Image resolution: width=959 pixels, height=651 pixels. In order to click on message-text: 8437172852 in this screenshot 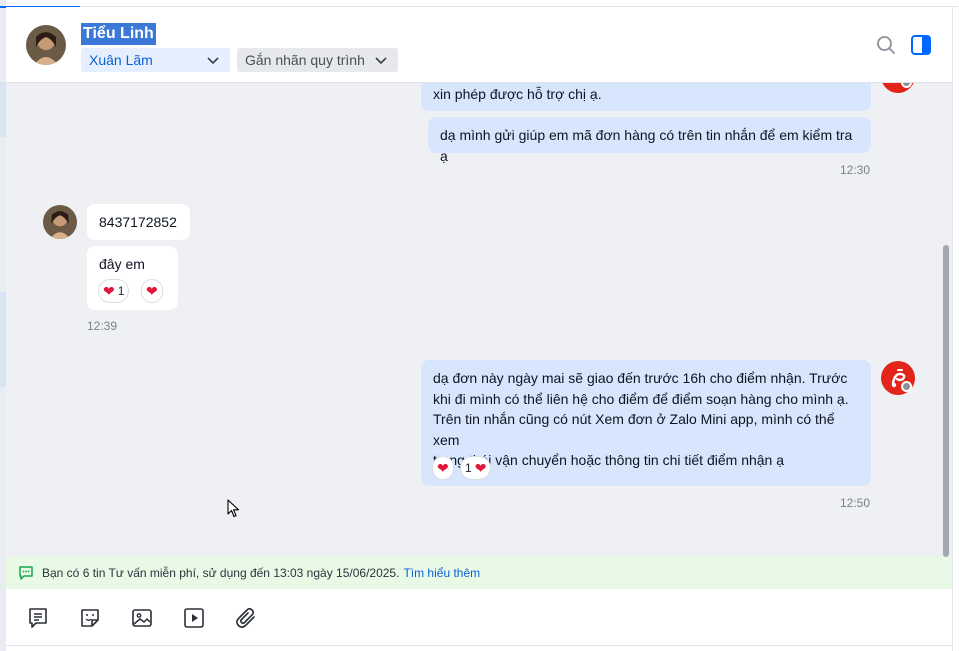, I will do `click(138, 222)`.